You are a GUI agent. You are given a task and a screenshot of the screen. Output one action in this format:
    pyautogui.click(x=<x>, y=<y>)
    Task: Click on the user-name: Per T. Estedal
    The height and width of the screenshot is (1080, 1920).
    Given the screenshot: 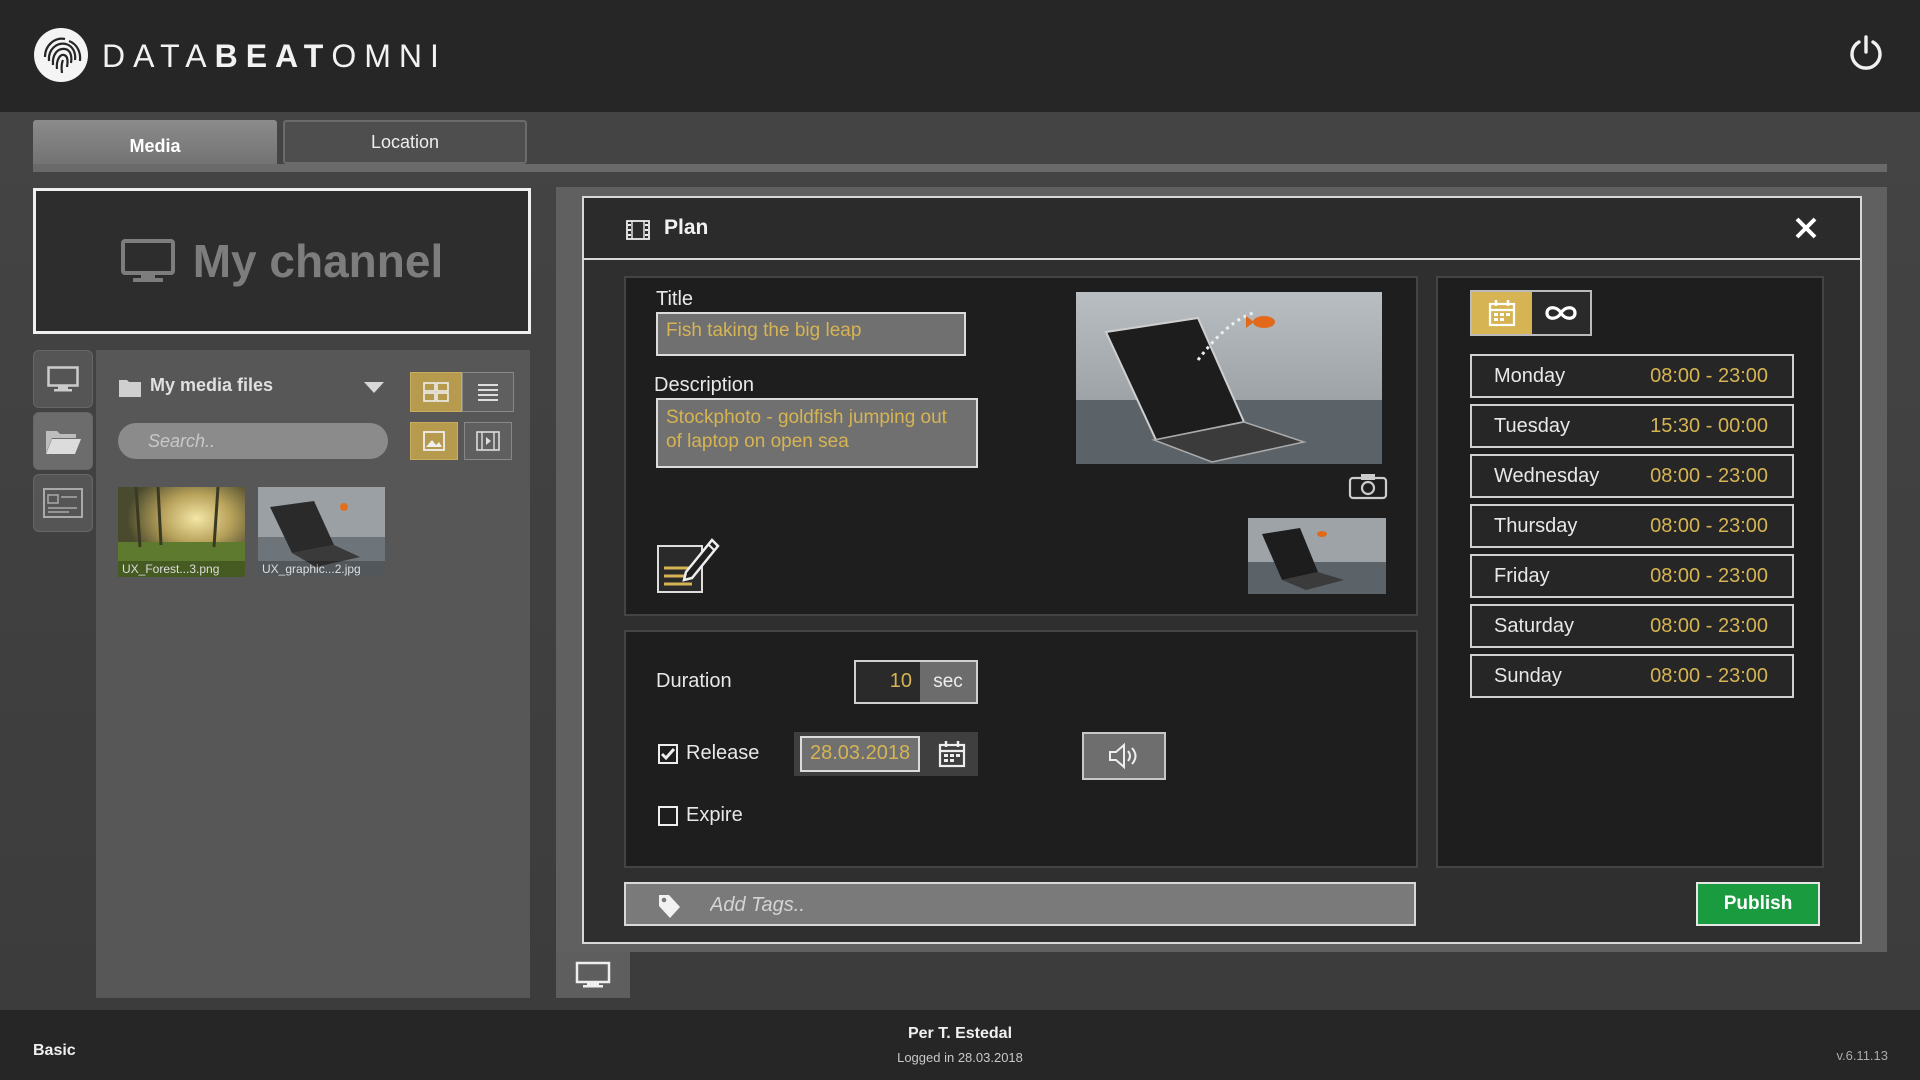 What is the action you would take?
    pyautogui.click(x=960, y=1033)
    